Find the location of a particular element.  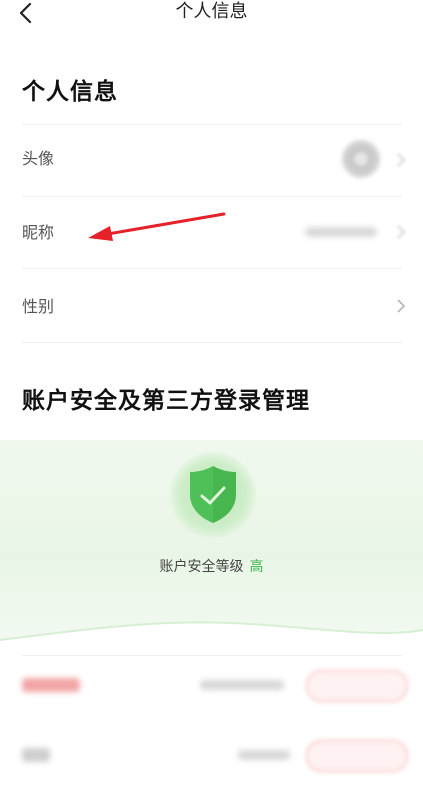

shield-check-icon is located at coordinates (213, 494).